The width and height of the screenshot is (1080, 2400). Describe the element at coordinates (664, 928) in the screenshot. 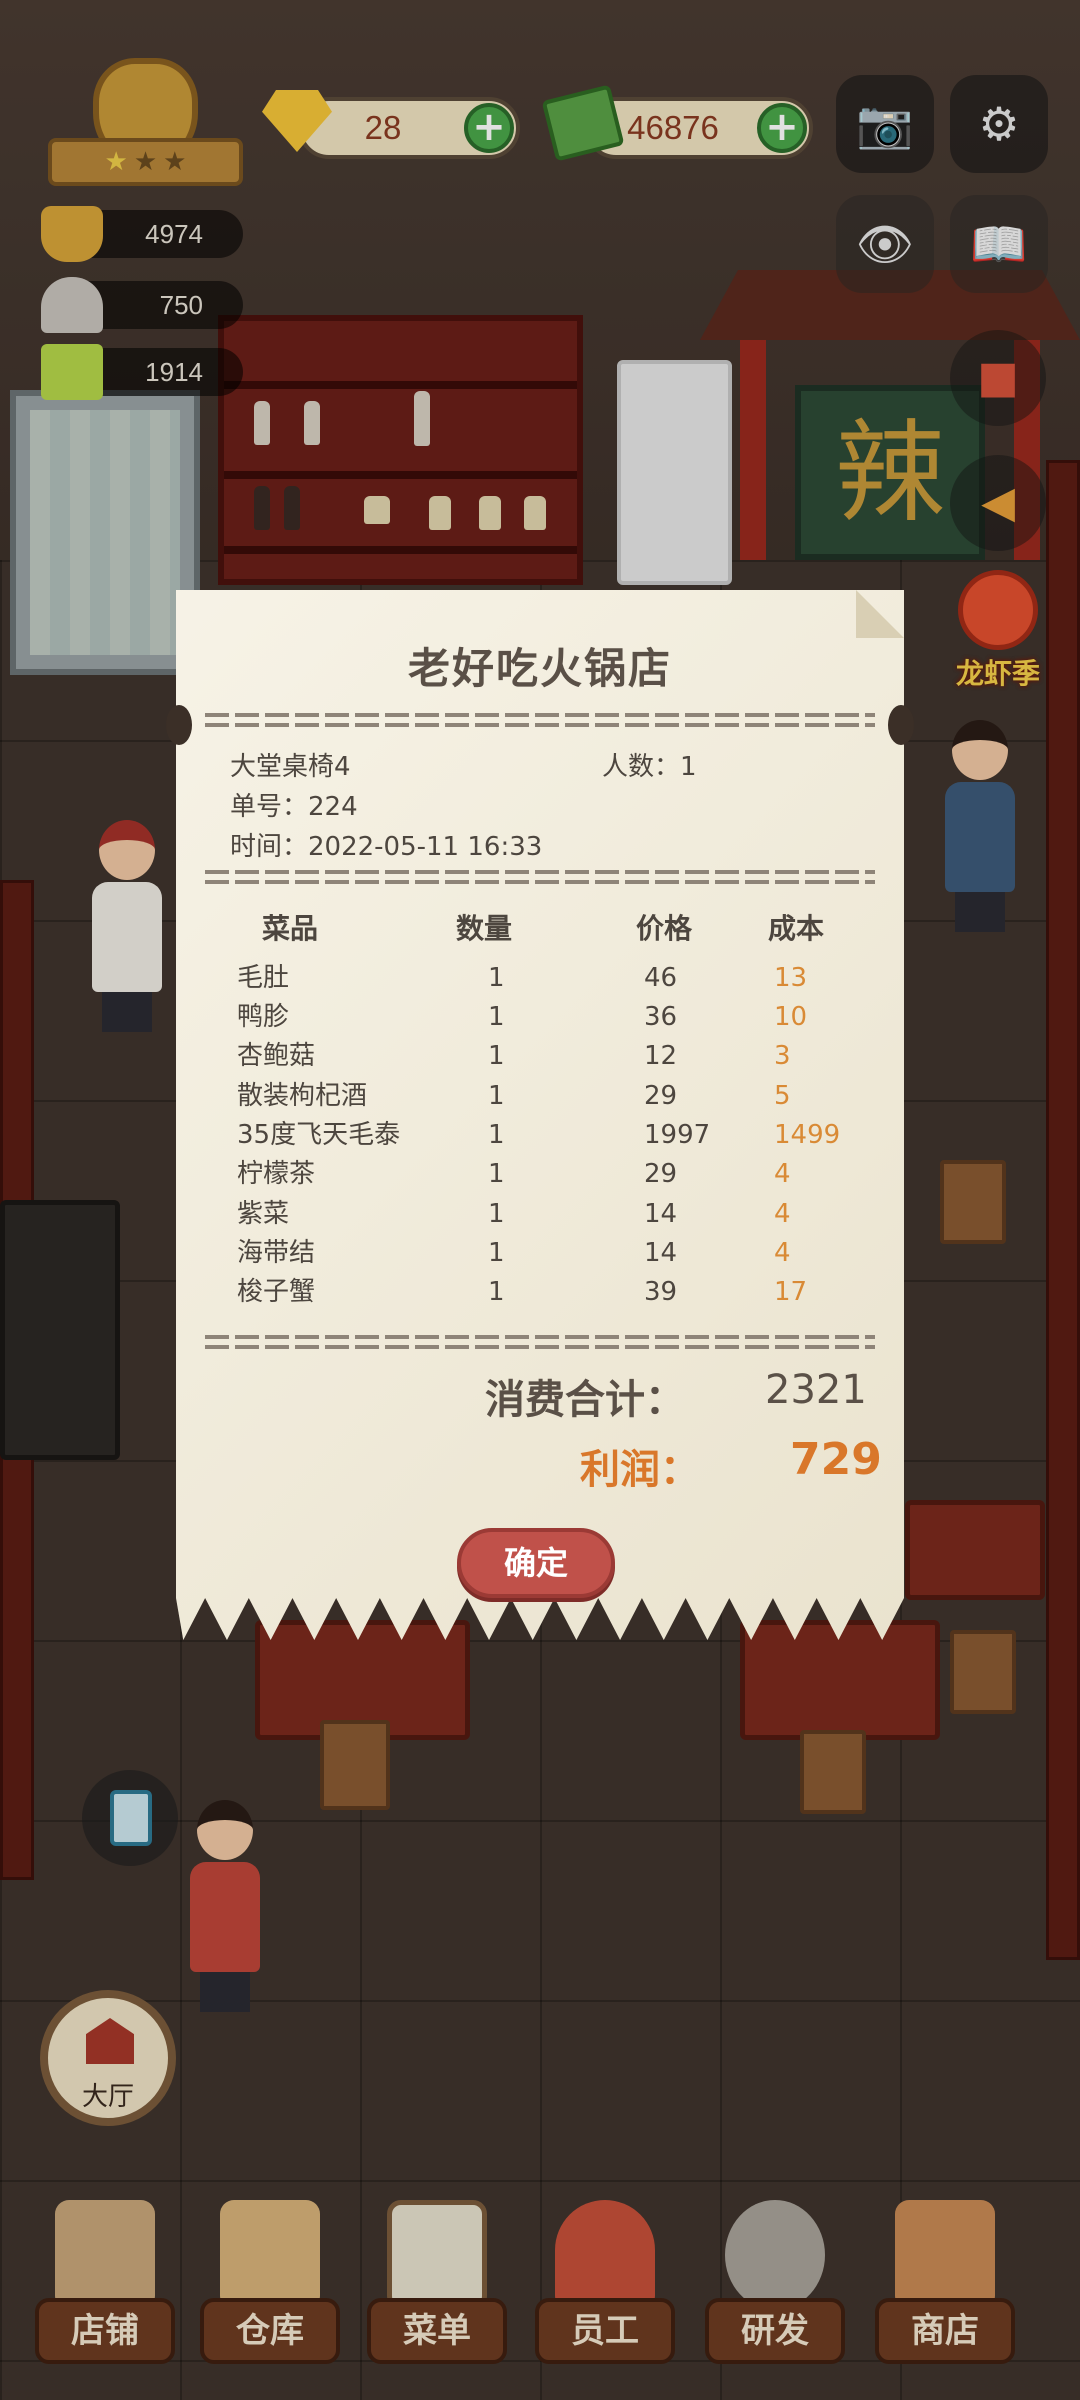

I see `column-header-price: 价格` at that location.